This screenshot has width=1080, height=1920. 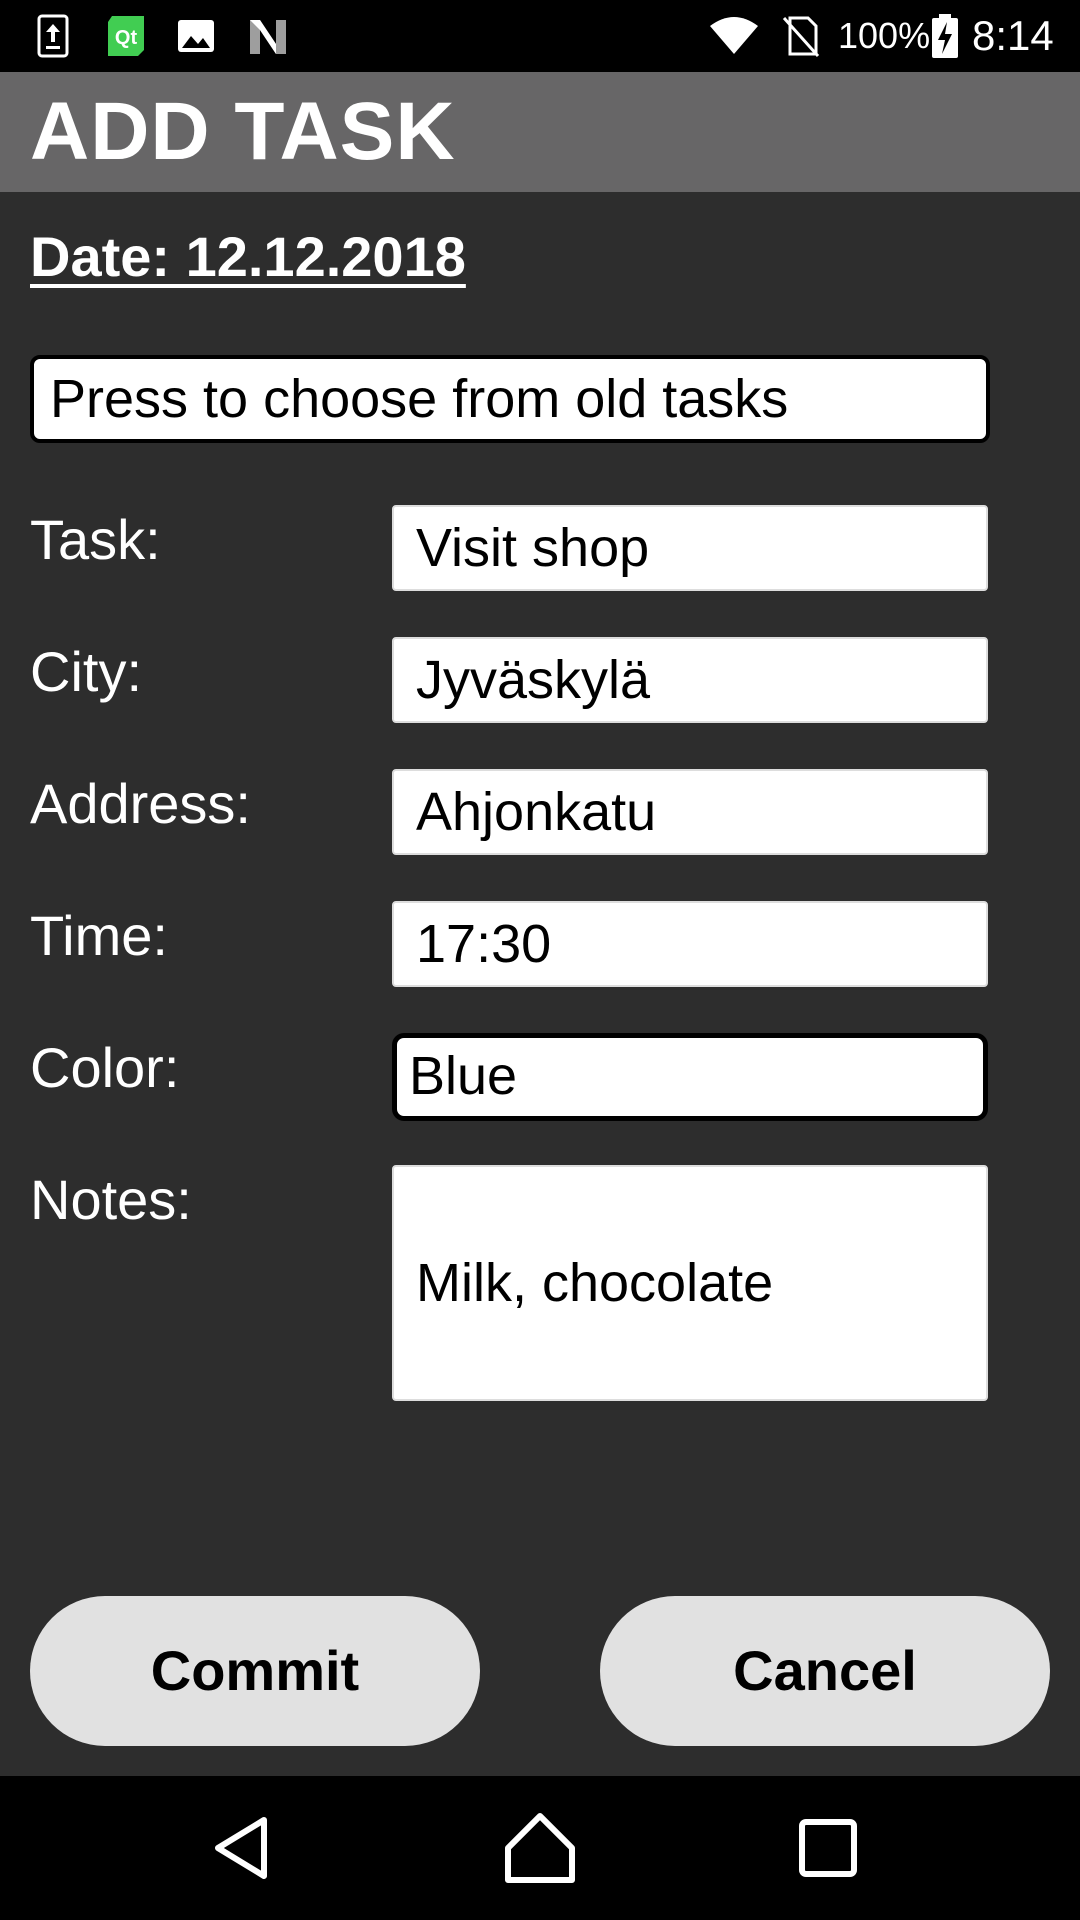 What do you see at coordinates (248, 257) in the screenshot?
I see `date-label: Date: 12.12.2018` at bounding box center [248, 257].